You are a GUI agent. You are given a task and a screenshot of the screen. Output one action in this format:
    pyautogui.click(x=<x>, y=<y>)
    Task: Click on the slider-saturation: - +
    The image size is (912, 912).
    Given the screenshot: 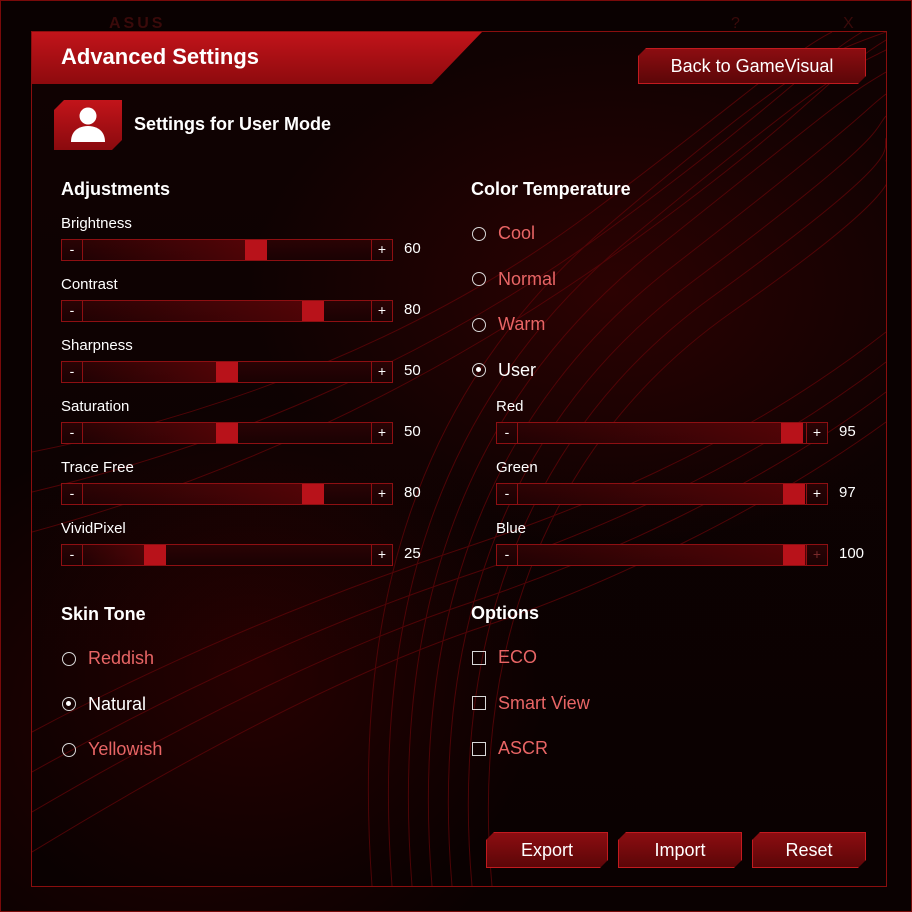 What is the action you would take?
    pyautogui.click(x=227, y=433)
    